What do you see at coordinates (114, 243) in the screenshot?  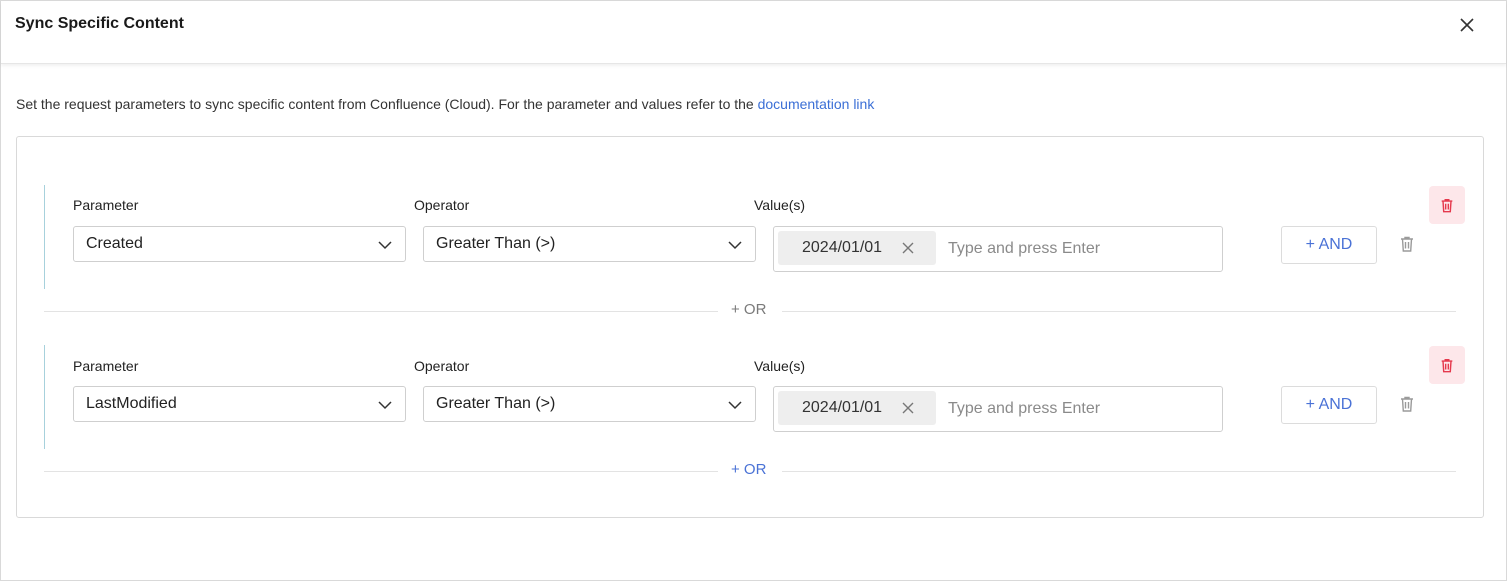 I see `parameter-select-value: Created` at bounding box center [114, 243].